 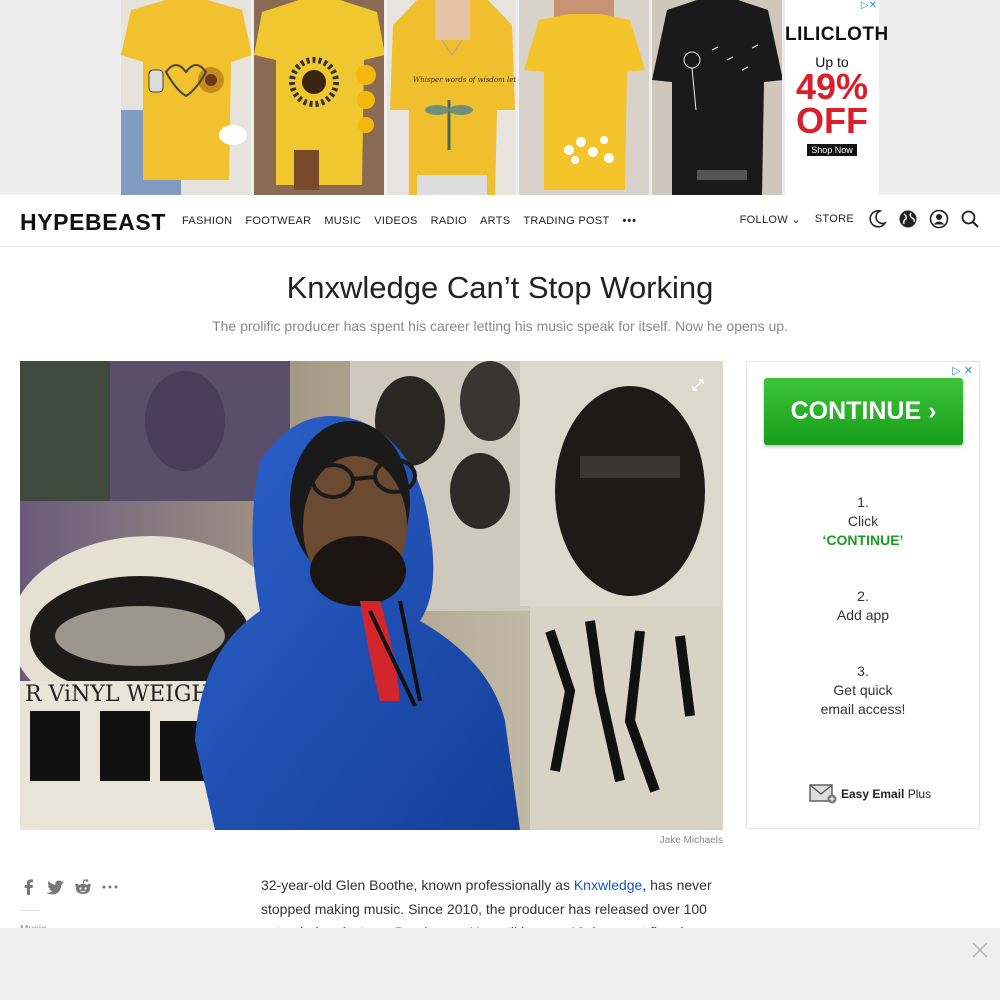 What do you see at coordinates (863, 540) in the screenshot?
I see `step-highlight: ‘CONTINUE’` at bounding box center [863, 540].